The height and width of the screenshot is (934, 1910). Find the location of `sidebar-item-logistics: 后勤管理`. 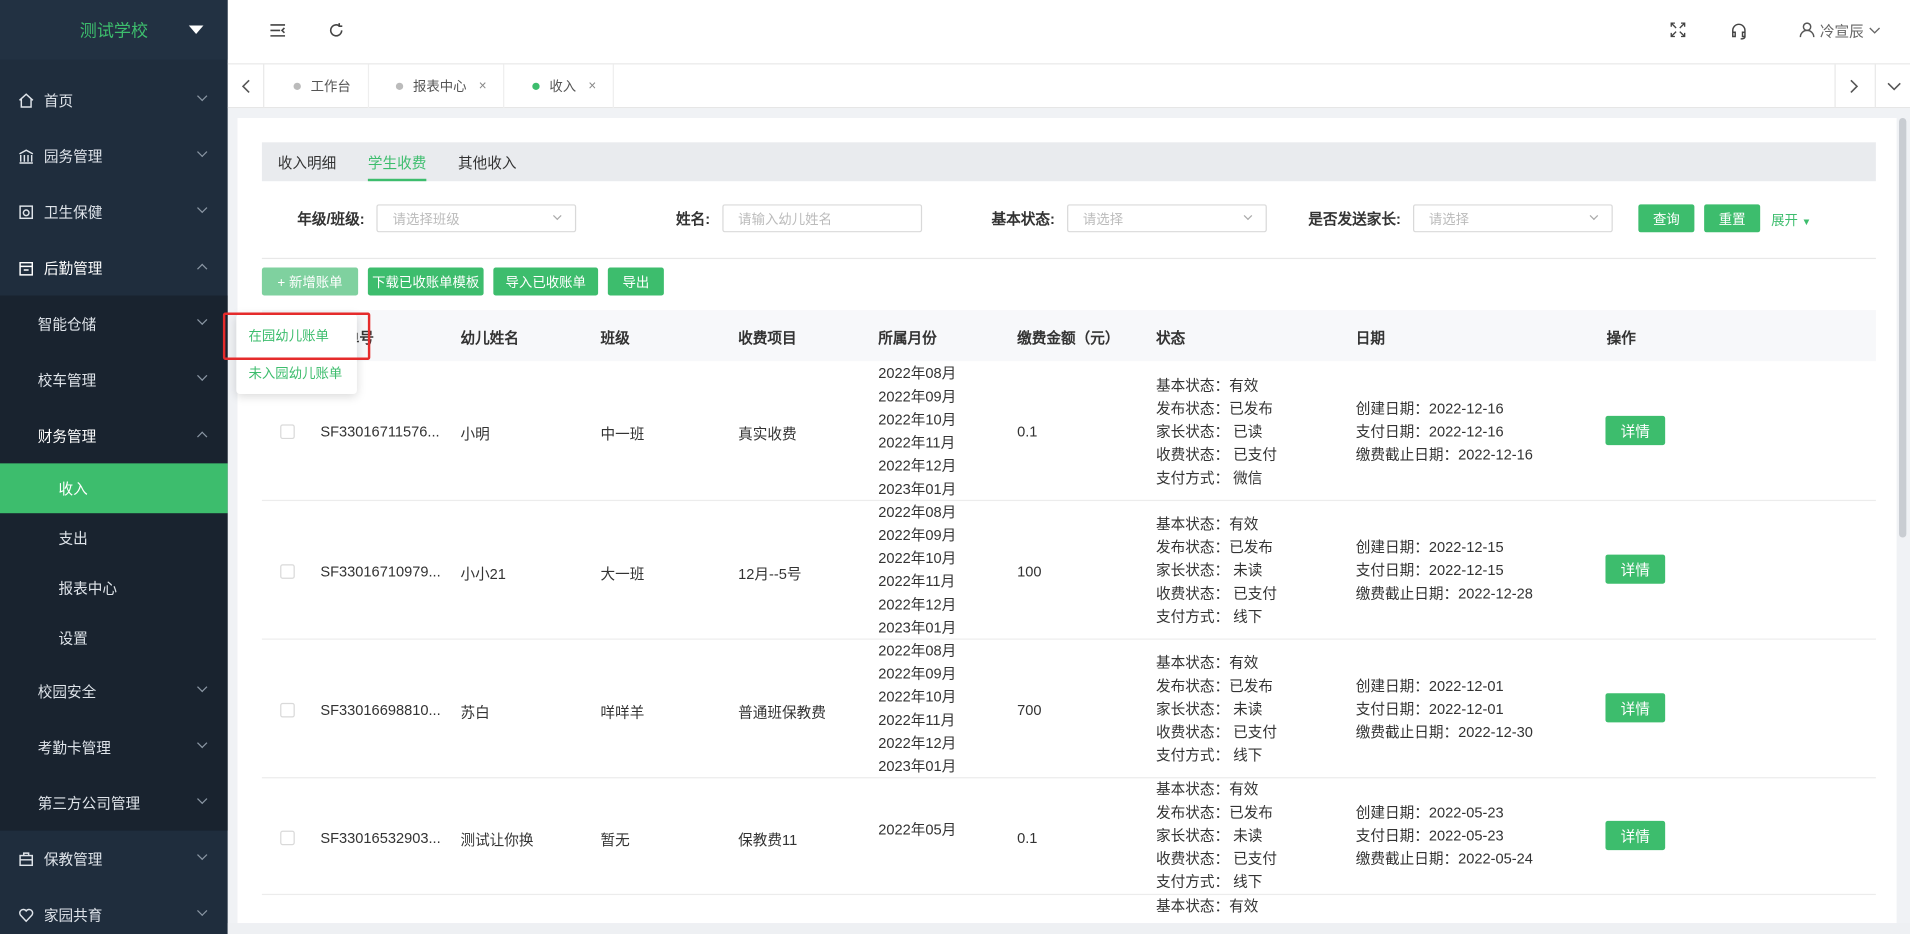

sidebar-item-logistics: 后勤管理 is located at coordinates (114, 268).